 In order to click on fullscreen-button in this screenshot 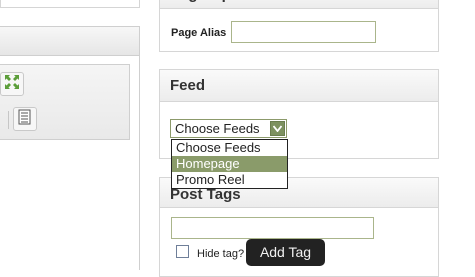, I will do `click(12, 84)`.